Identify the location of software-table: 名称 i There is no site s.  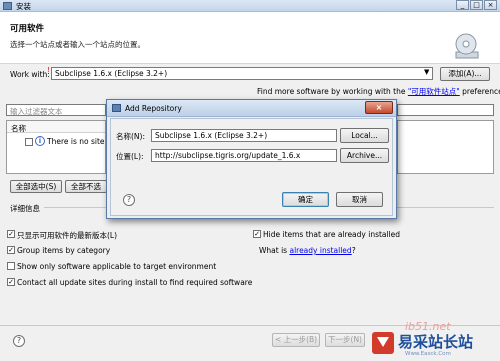
(58, 147).